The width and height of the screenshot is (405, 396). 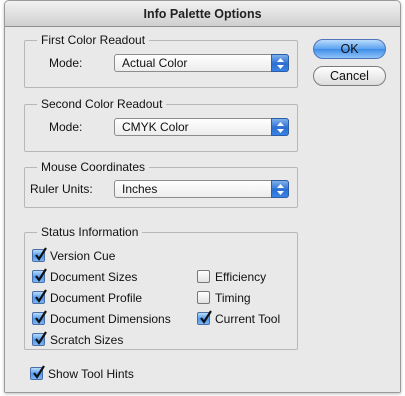 I want to click on cancel-button: Cancel, so click(x=349, y=76).